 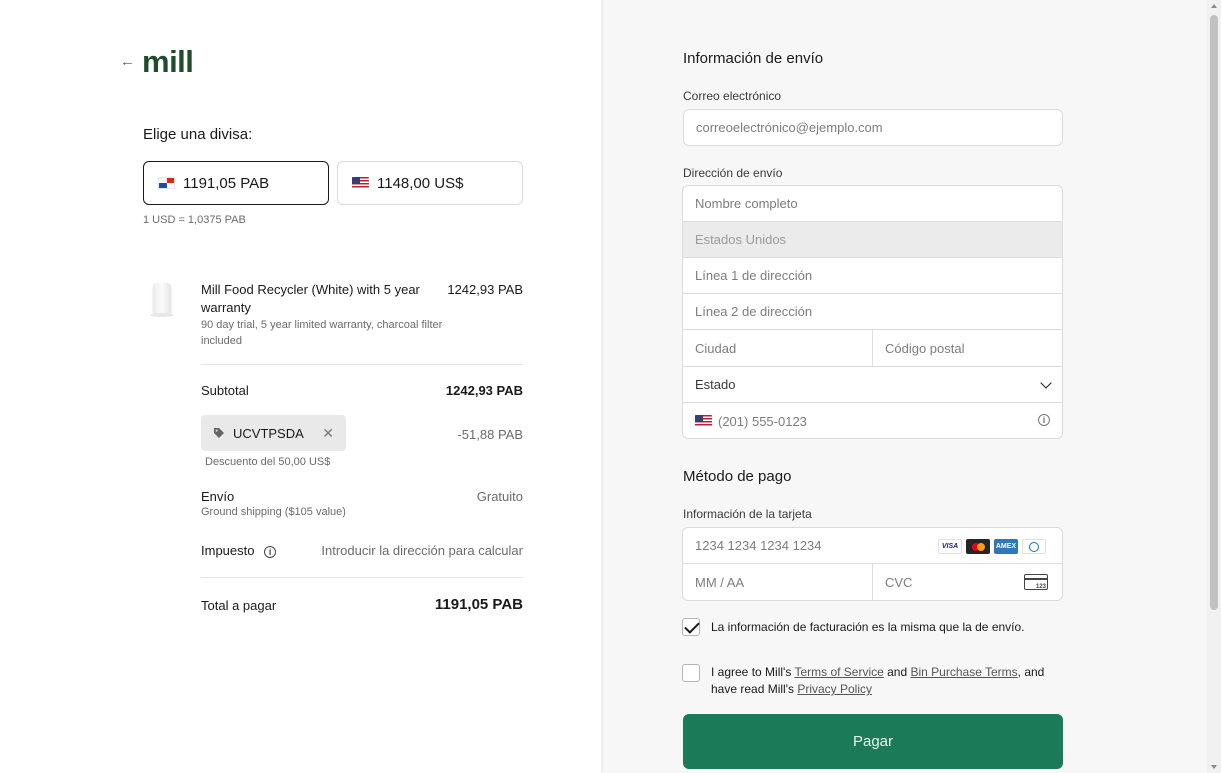 What do you see at coordinates (484, 390) in the screenshot?
I see `subtotal-value: 1242,93 PAB` at bounding box center [484, 390].